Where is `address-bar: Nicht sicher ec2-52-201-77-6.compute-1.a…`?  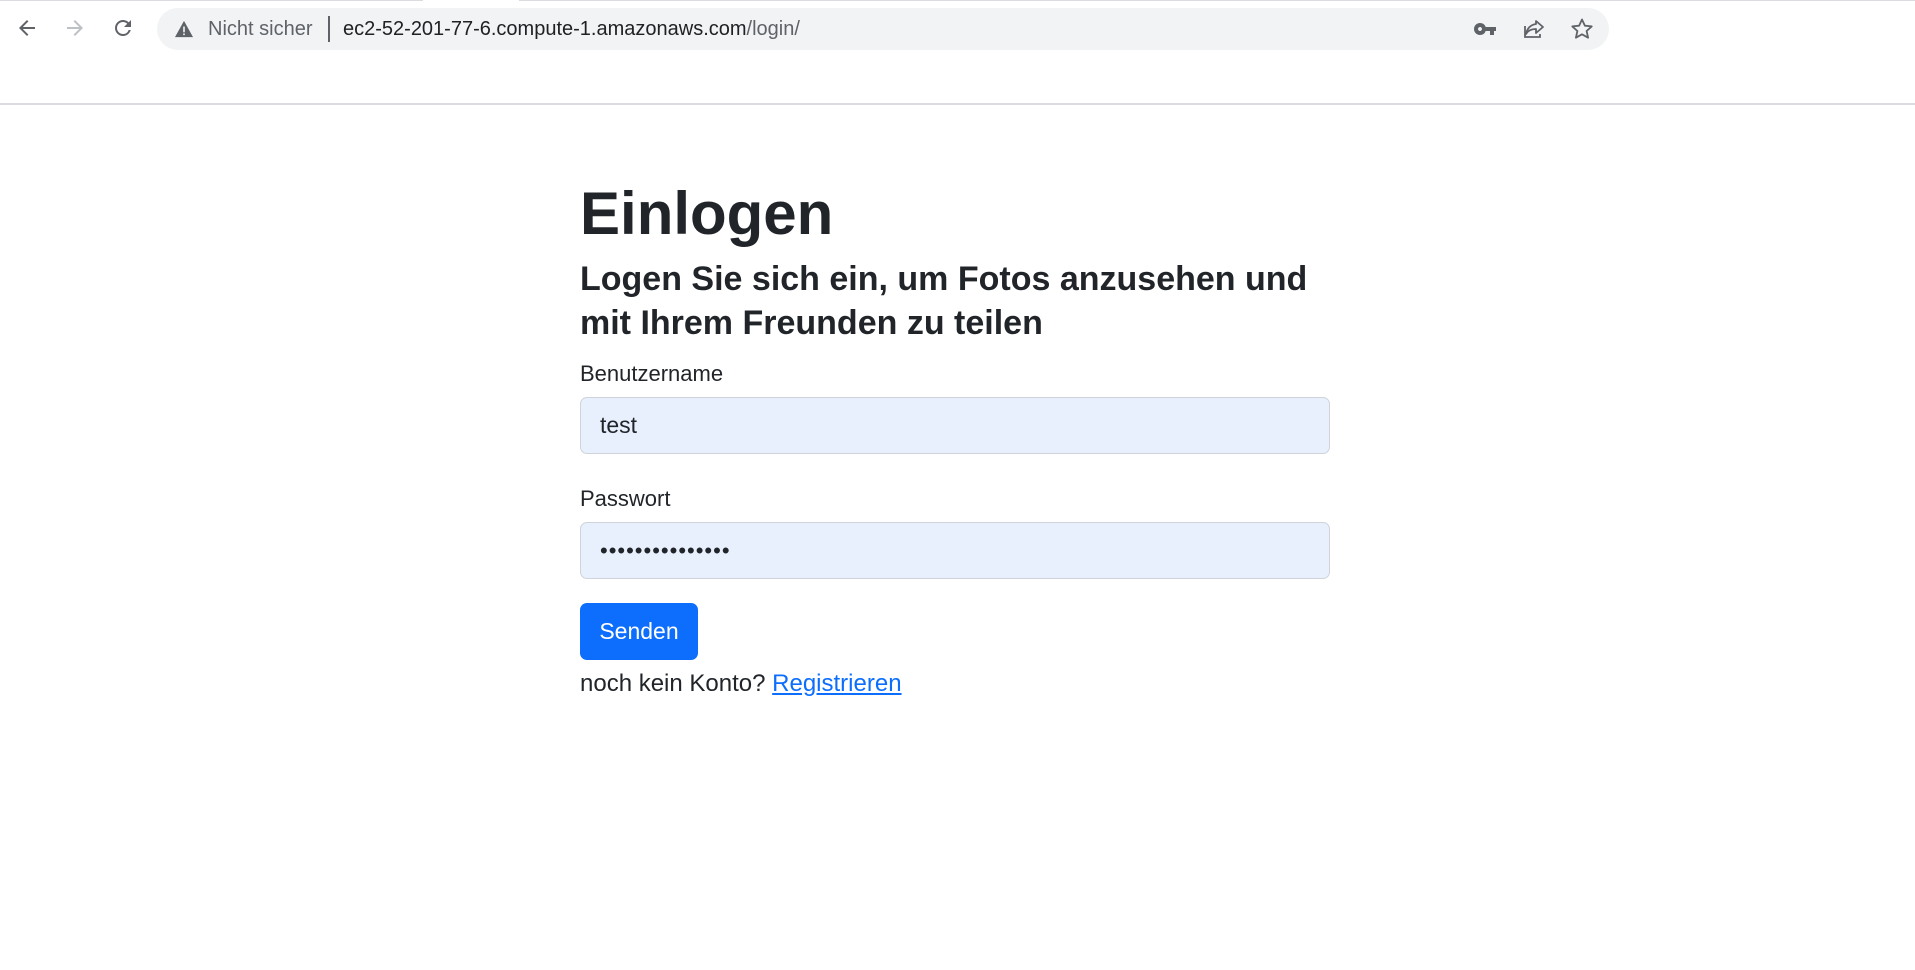
address-bar: Nicht sicher ec2-52-201-77-6.compute-1.a… is located at coordinates (883, 29).